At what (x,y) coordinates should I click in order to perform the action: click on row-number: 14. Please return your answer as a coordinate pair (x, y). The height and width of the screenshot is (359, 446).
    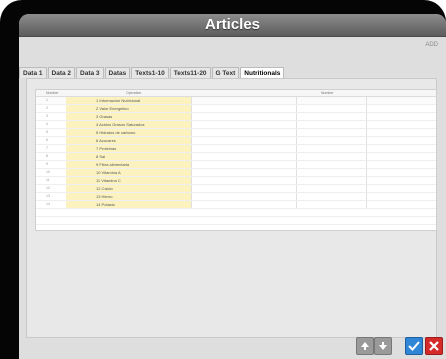
    Looking at the image, I should click on (48, 204).